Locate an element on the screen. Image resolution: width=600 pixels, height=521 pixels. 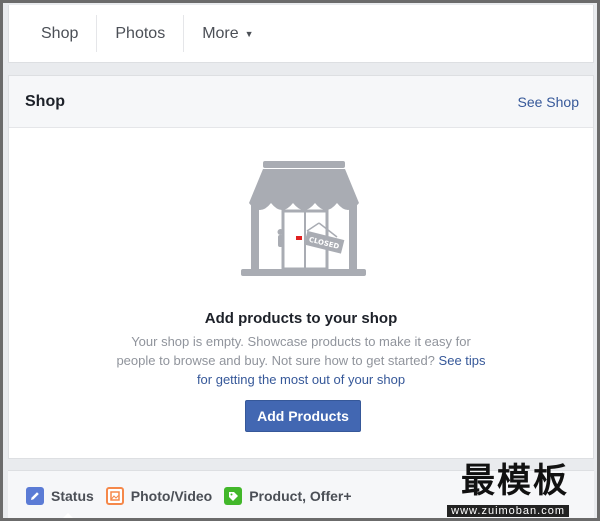
composer-tab-product-offer: Product, Offer+ is located at coordinates (288, 495).